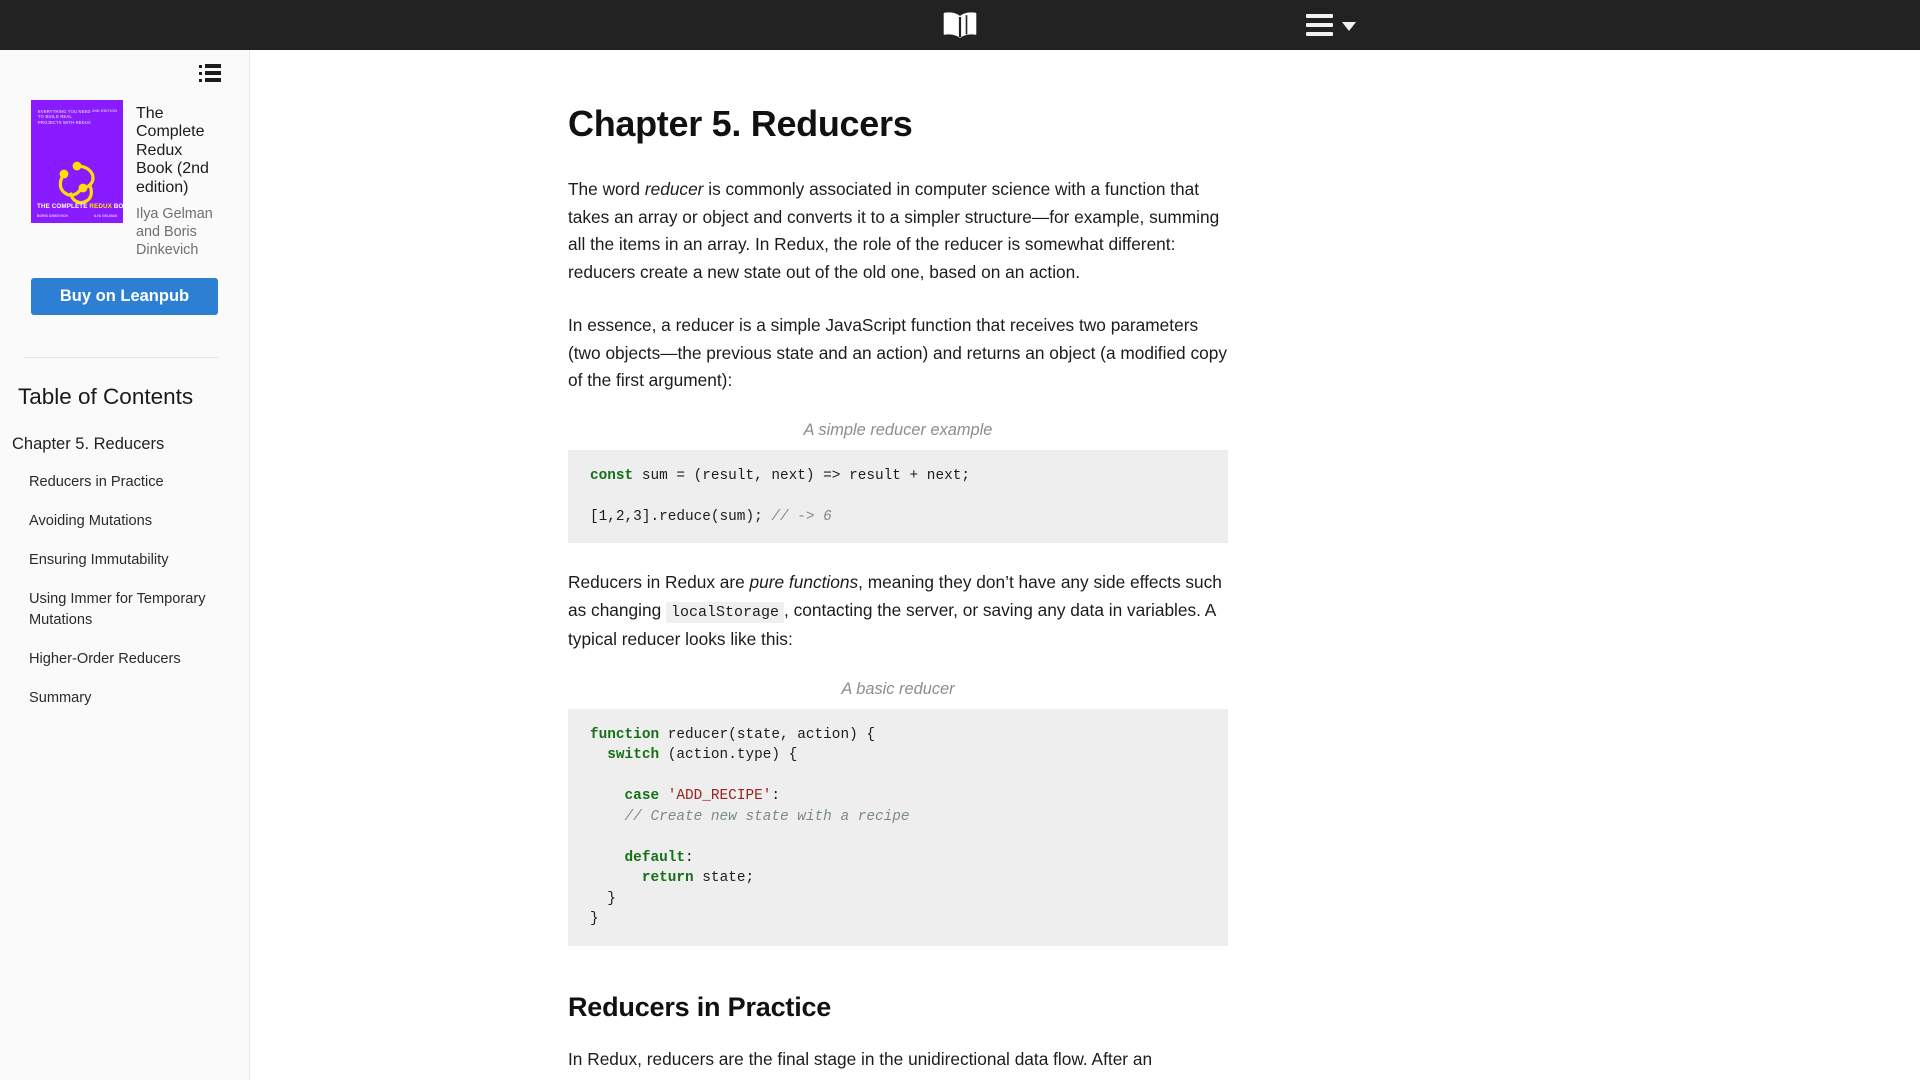 The height and width of the screenshot is (1080, 1920). What do you see at coordinates (124, 482) in the screenshot?
I see `toc-item-reducers-in-practice: Reducers in Practice` at bounding box center [124, 482].